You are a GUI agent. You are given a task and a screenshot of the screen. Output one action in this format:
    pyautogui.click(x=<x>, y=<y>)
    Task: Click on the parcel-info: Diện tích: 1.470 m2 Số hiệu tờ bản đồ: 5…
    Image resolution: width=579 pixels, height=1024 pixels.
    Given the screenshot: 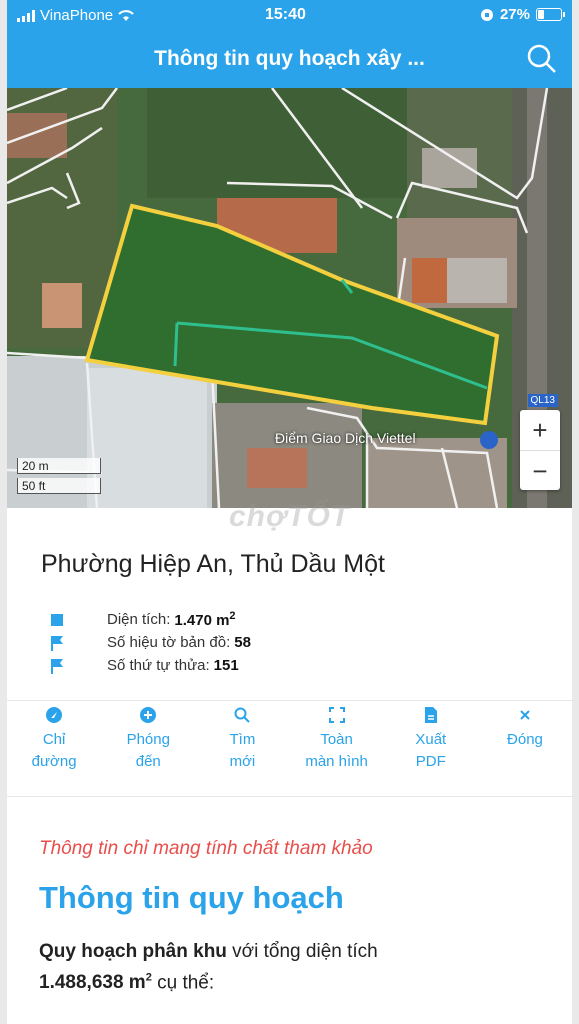 What is the action you would take?
    pyautogui.click(x=150, y=642)
    